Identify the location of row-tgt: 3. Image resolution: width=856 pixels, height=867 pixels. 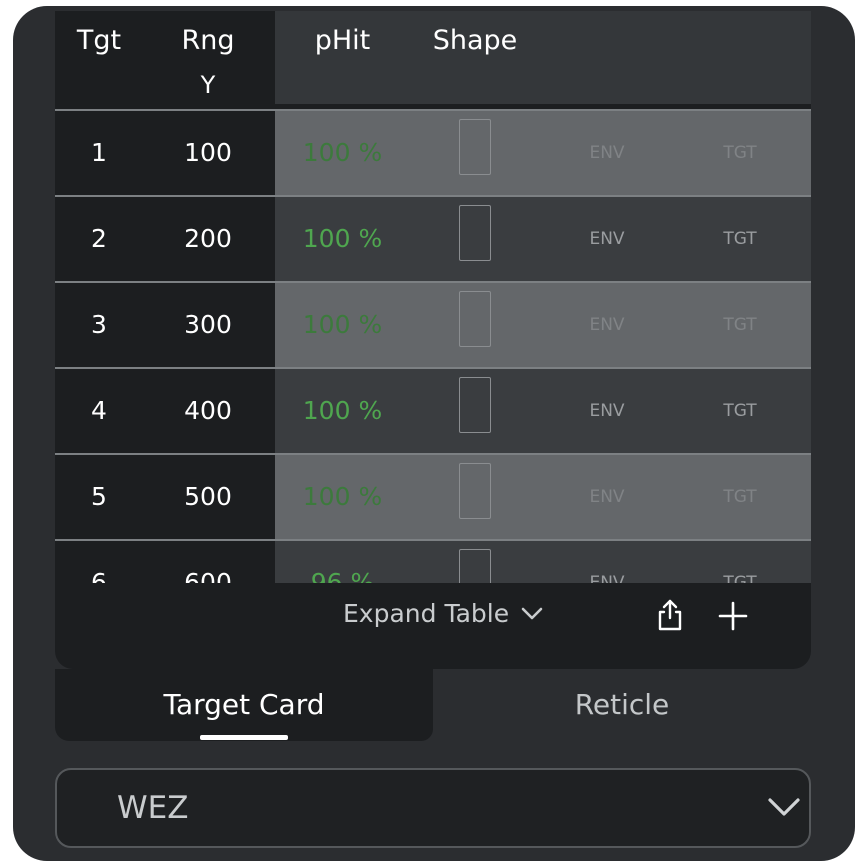
(99, 324).